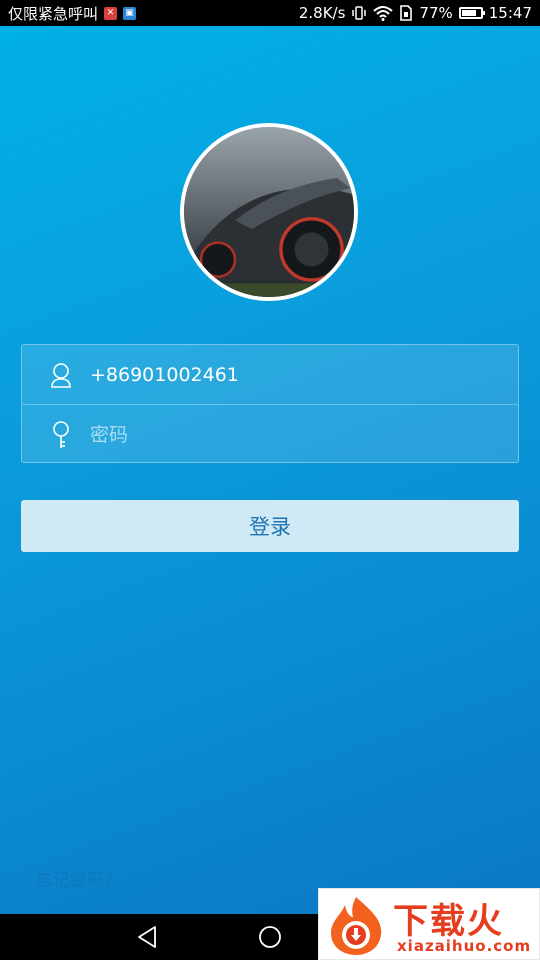 The width and height of the screenshot is (540, 960). Describe the element at coordinates (130, 13) in the screenshot. I see `notification-app-icon-2: ▣` at that location.